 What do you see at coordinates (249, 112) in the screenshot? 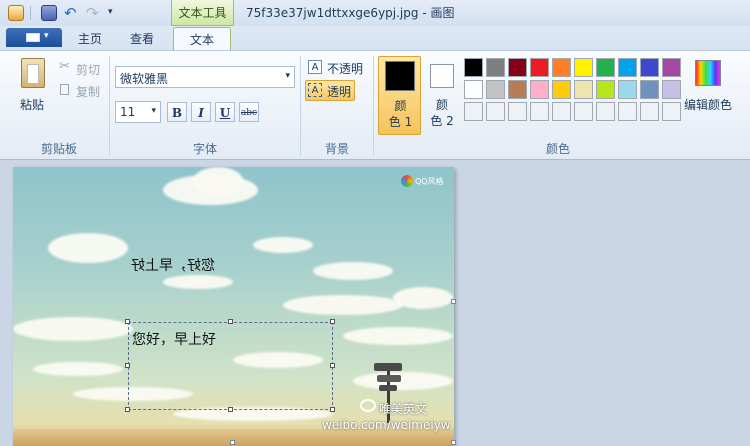
I see `strikethrough-button: abc` at bounding box center [249, 112].